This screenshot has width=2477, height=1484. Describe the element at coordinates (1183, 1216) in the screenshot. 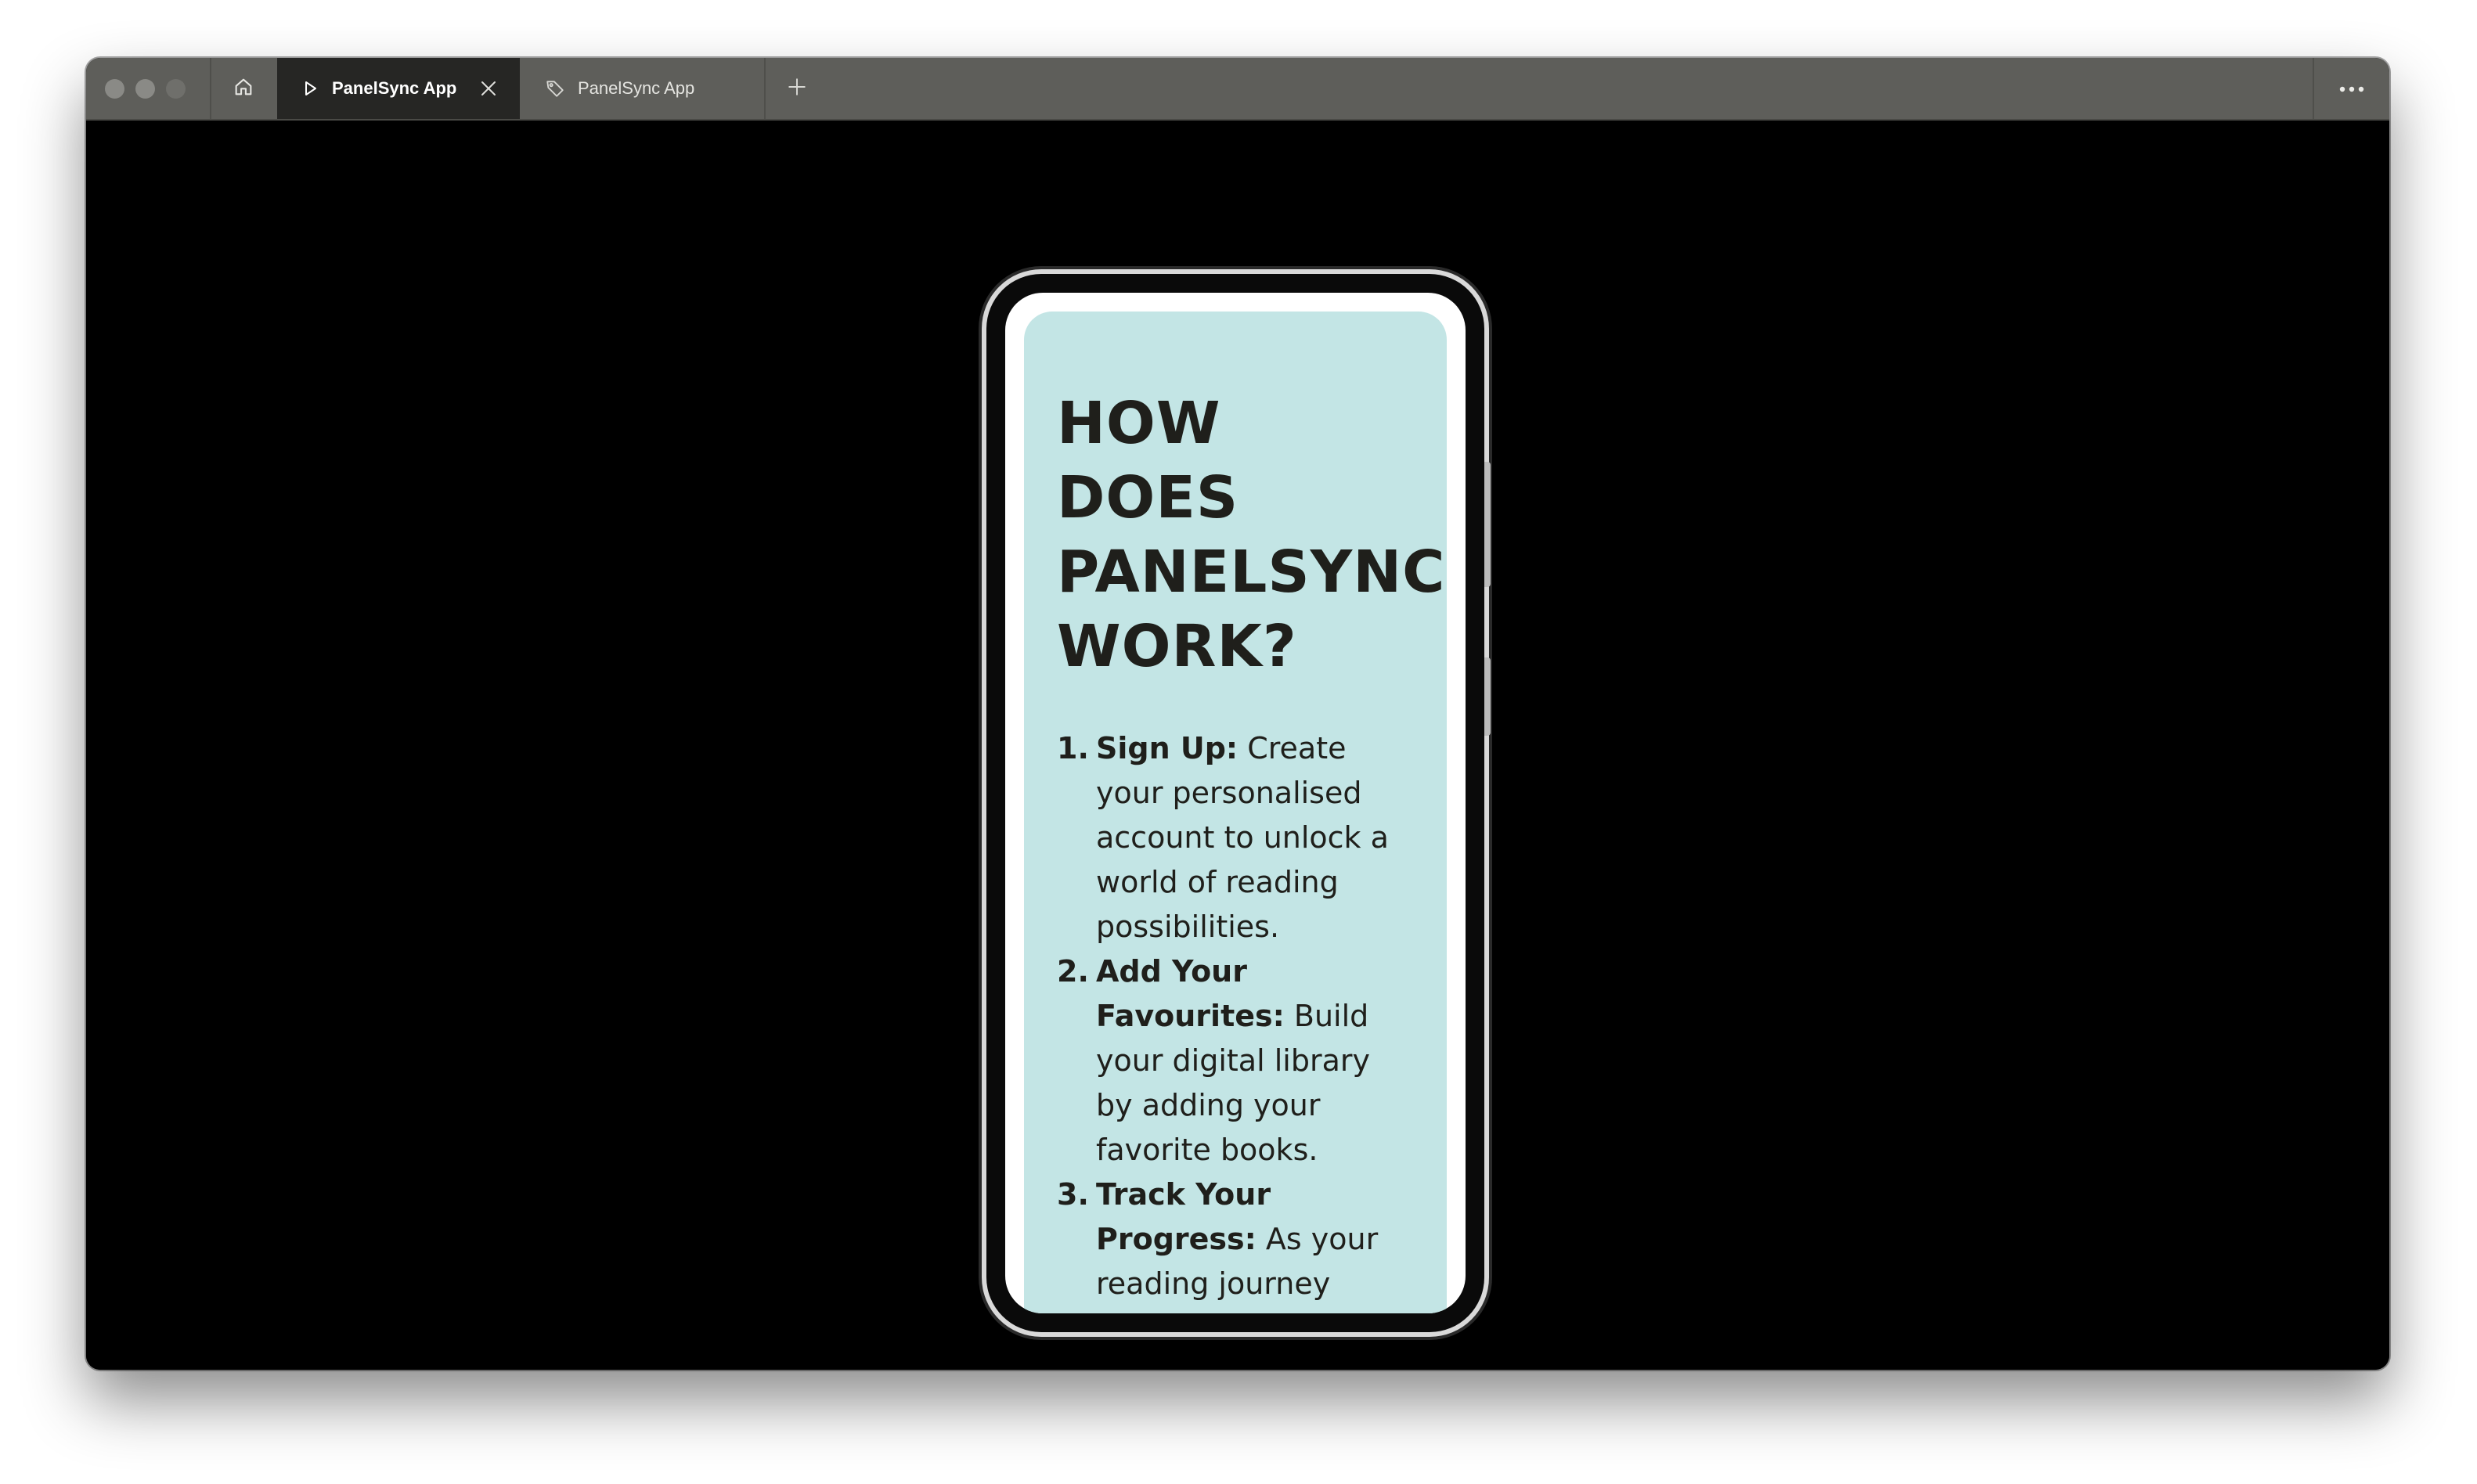

I see `step-title: Track Your Progress:` at that location.